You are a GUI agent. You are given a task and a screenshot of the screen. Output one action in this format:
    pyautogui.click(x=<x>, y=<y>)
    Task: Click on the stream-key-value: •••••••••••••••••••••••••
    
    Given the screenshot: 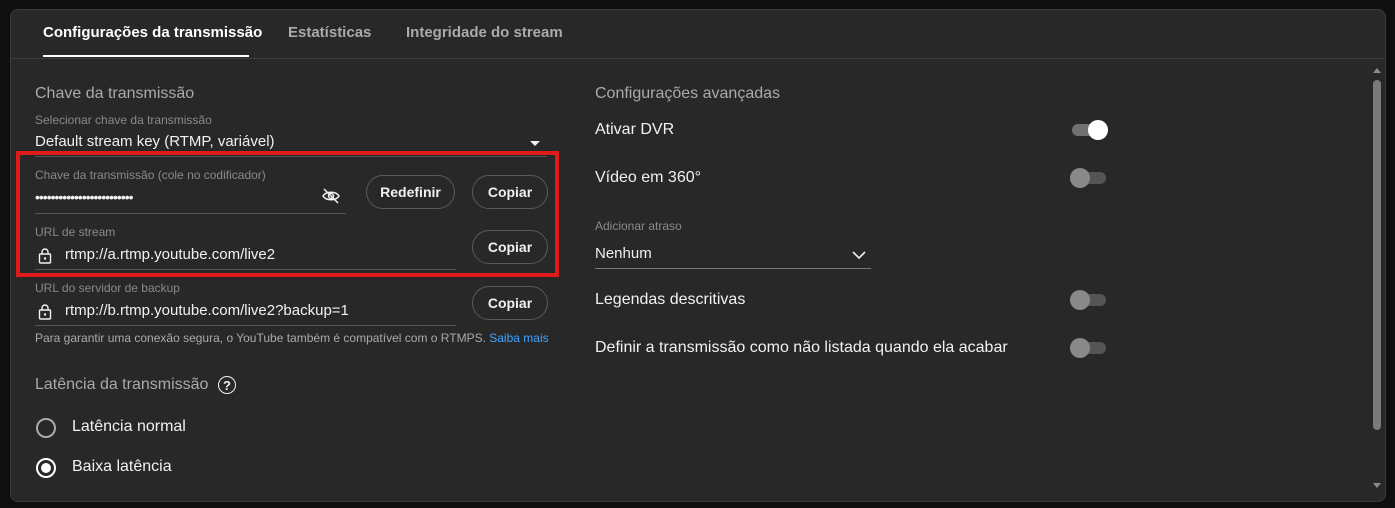 What is the action you would take?
    pyautogui.click(x=84, y=197)
    